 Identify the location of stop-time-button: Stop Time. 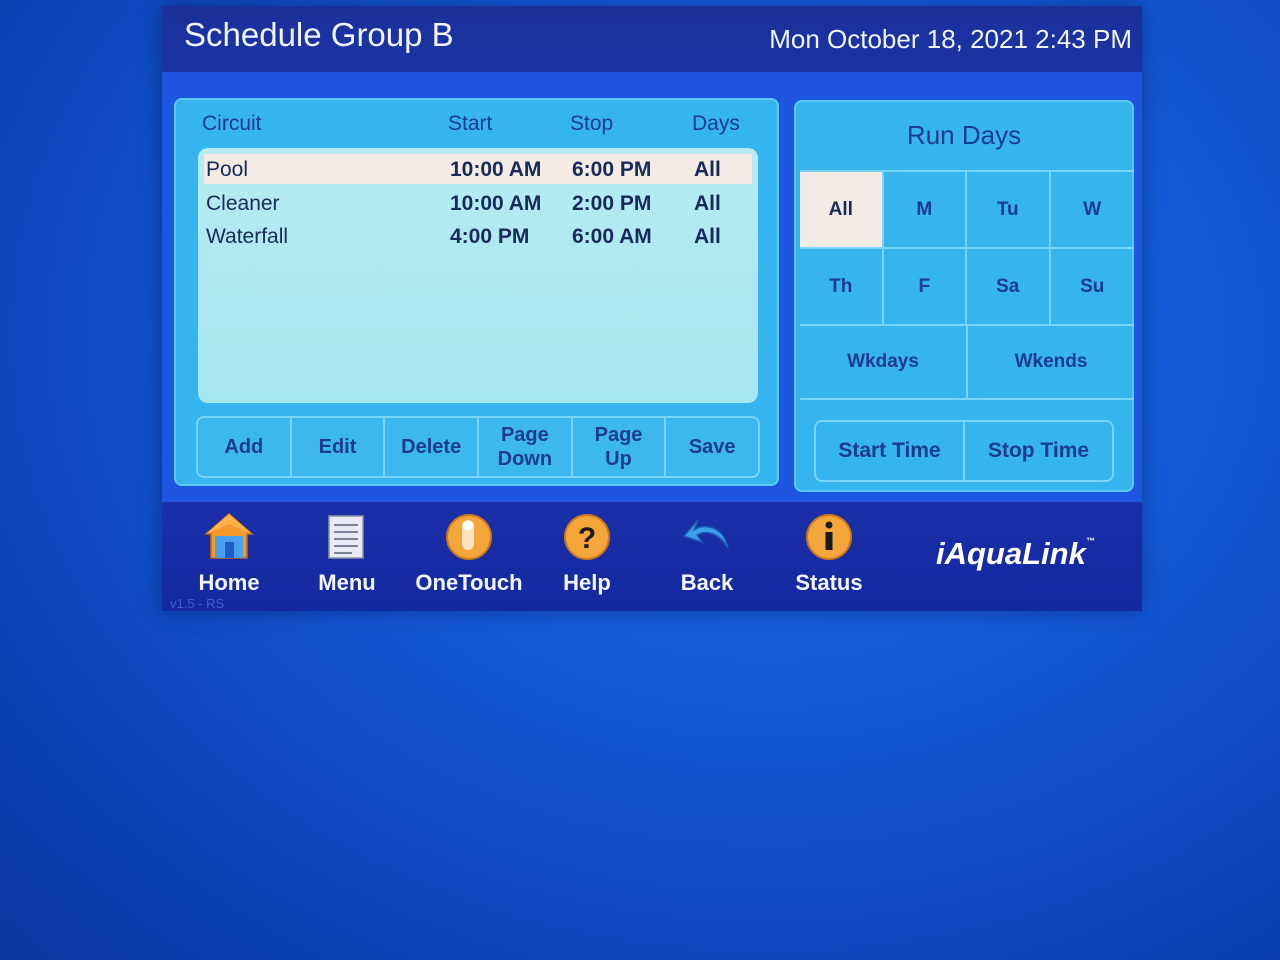
(1038, 451).